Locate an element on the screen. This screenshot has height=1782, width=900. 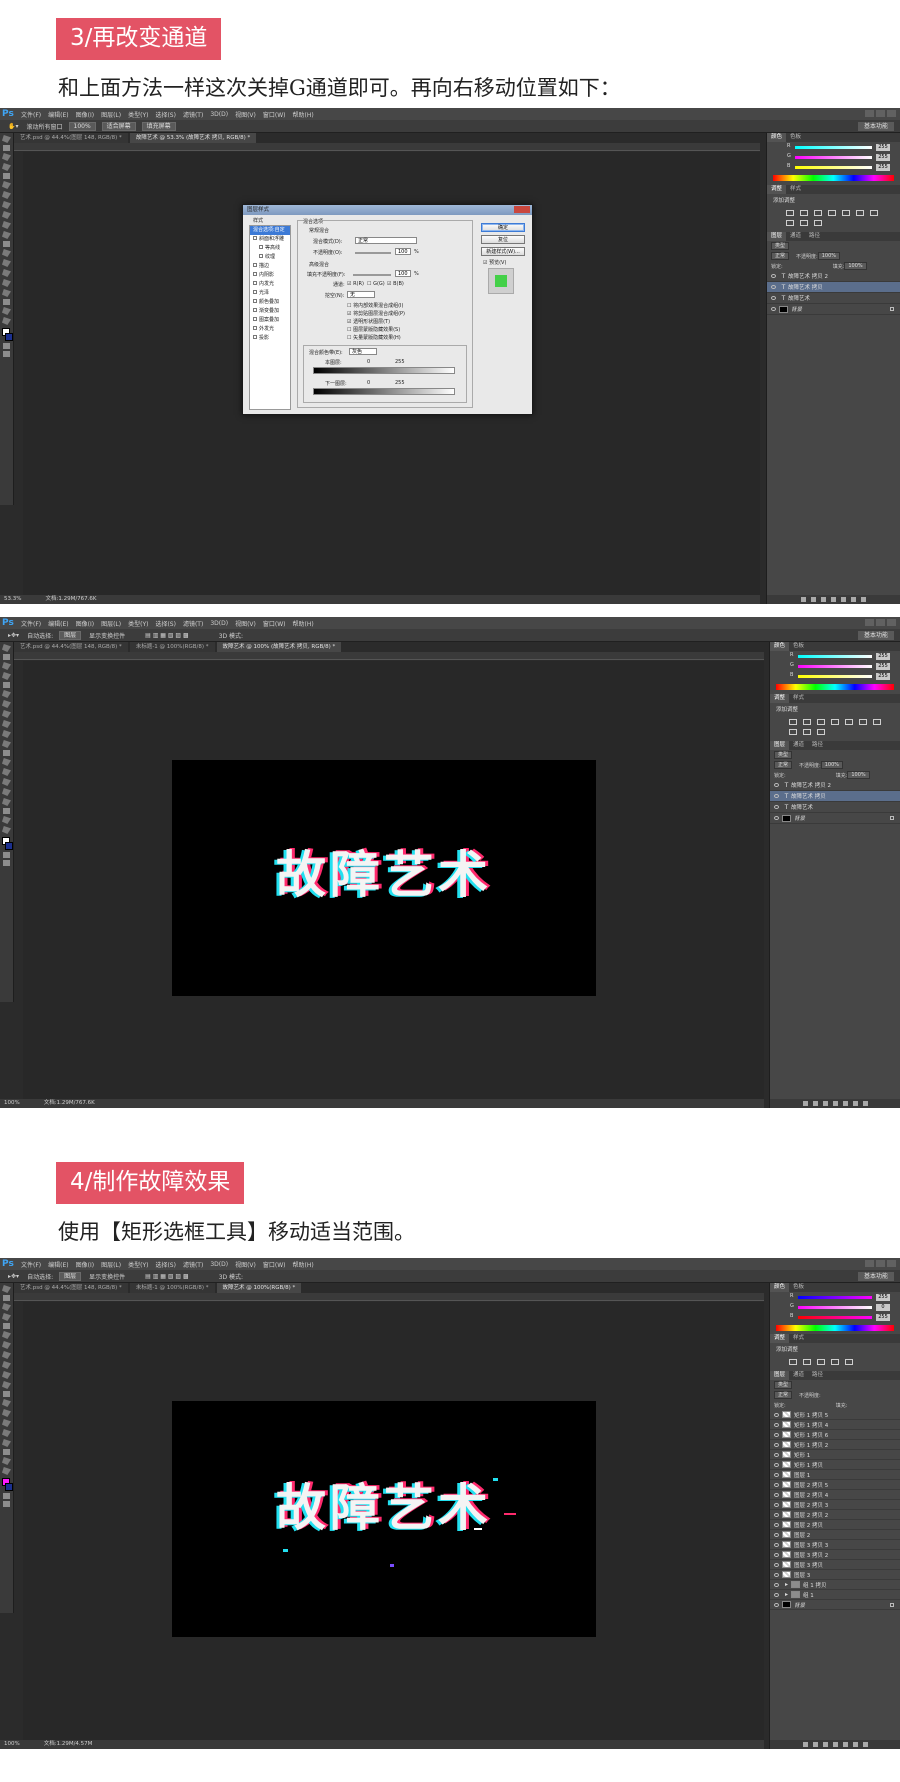
option-blend-interior: ☐ 将内部效果混合成组(I) is located at coordinates (375, 305).